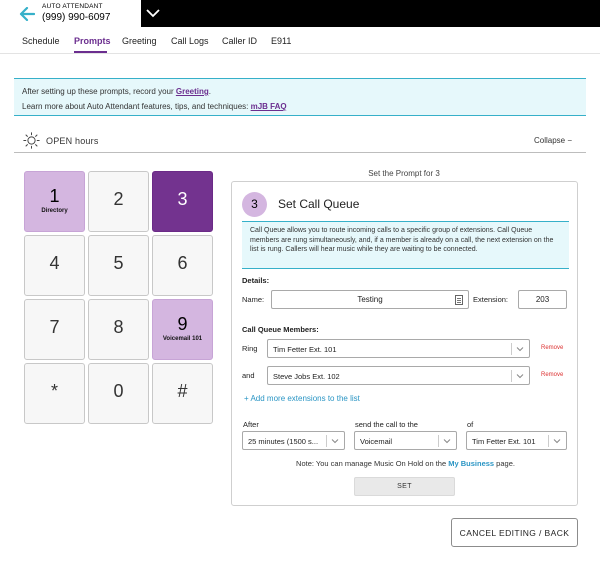 Image resolution: width=600 pixels, height=565 pixels. I want to click on send-to-select: Voicemail, so click(405, 440).